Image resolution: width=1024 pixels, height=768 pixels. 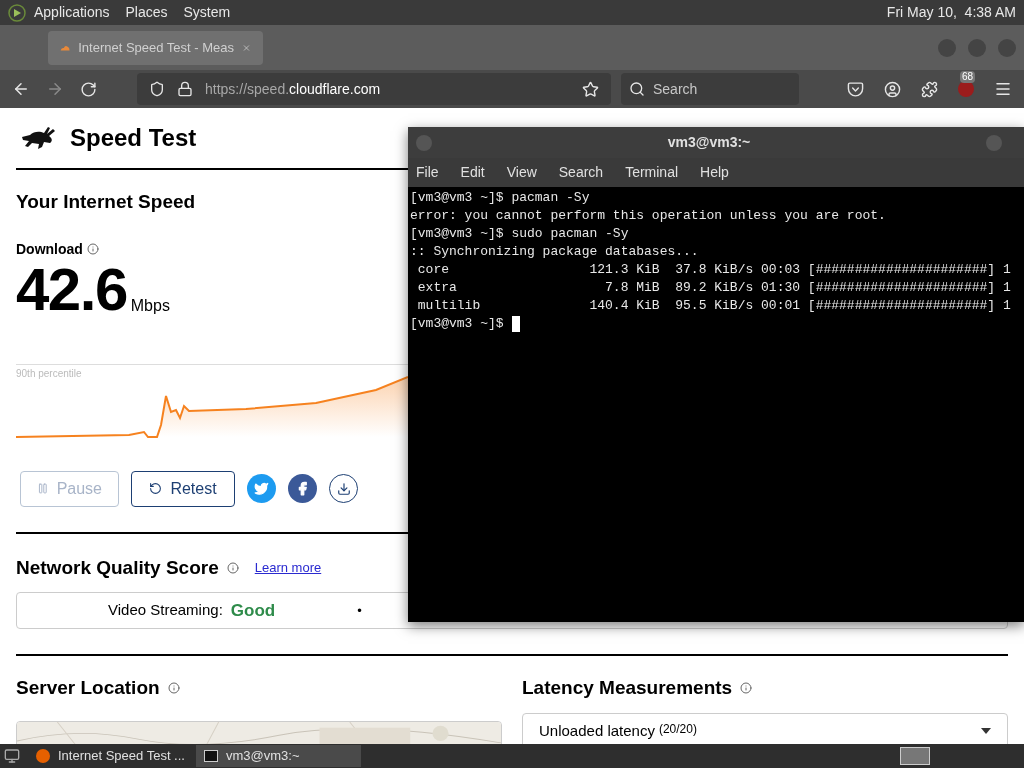 What do you see at coordinates (709, 142) in the screenshot?
I see `window-title: vm3@vm3:~` at bounding box center [709, 142].